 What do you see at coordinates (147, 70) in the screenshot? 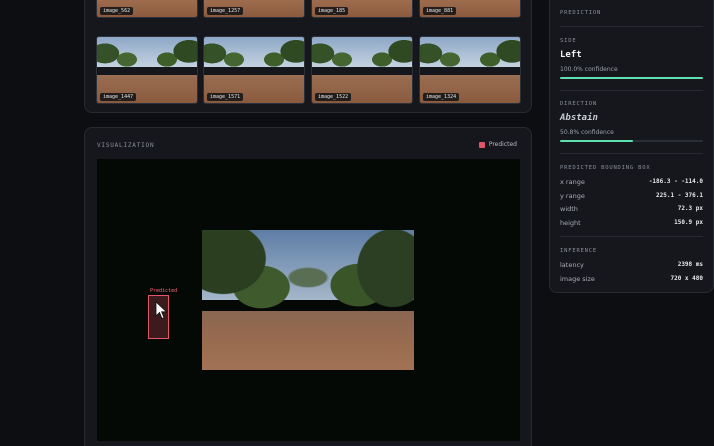
I see `thumbnail: image_1447` at bounding box center [147, 70].